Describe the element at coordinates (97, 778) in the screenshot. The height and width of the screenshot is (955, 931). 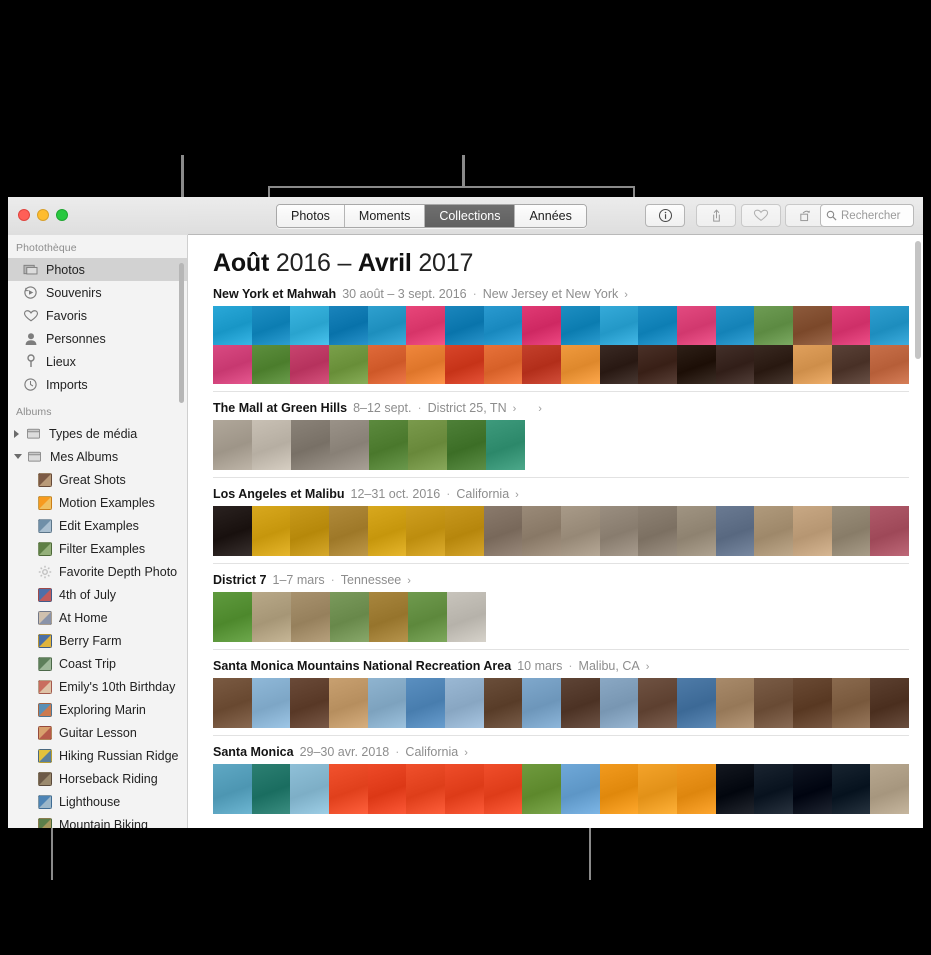
I see `sidebar-album-item: Horseback Riding` at that location.